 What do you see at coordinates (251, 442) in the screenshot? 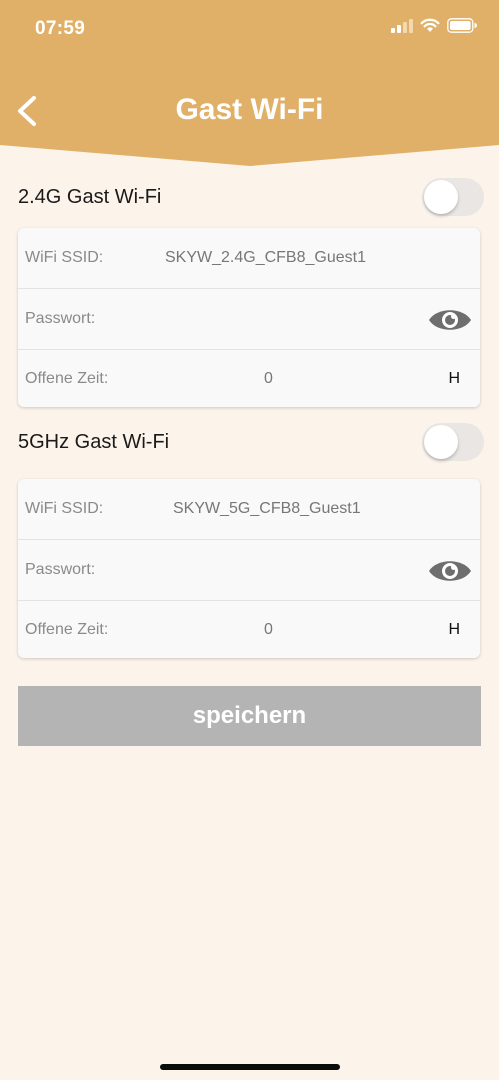
I see `guest-5g-header: 5GHz Gast Wi-Fi` at bounding box center [251, 442].